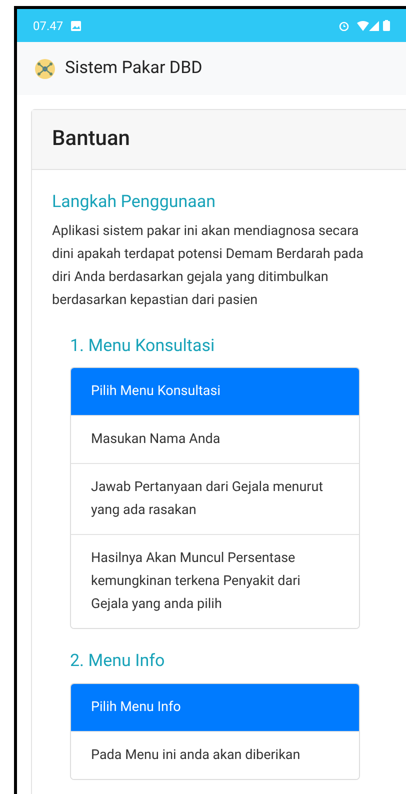  What do you see at coordinates (48, 26) in the screenshot?
I see `status-time: 07.47` at bounding box center [48, 26].